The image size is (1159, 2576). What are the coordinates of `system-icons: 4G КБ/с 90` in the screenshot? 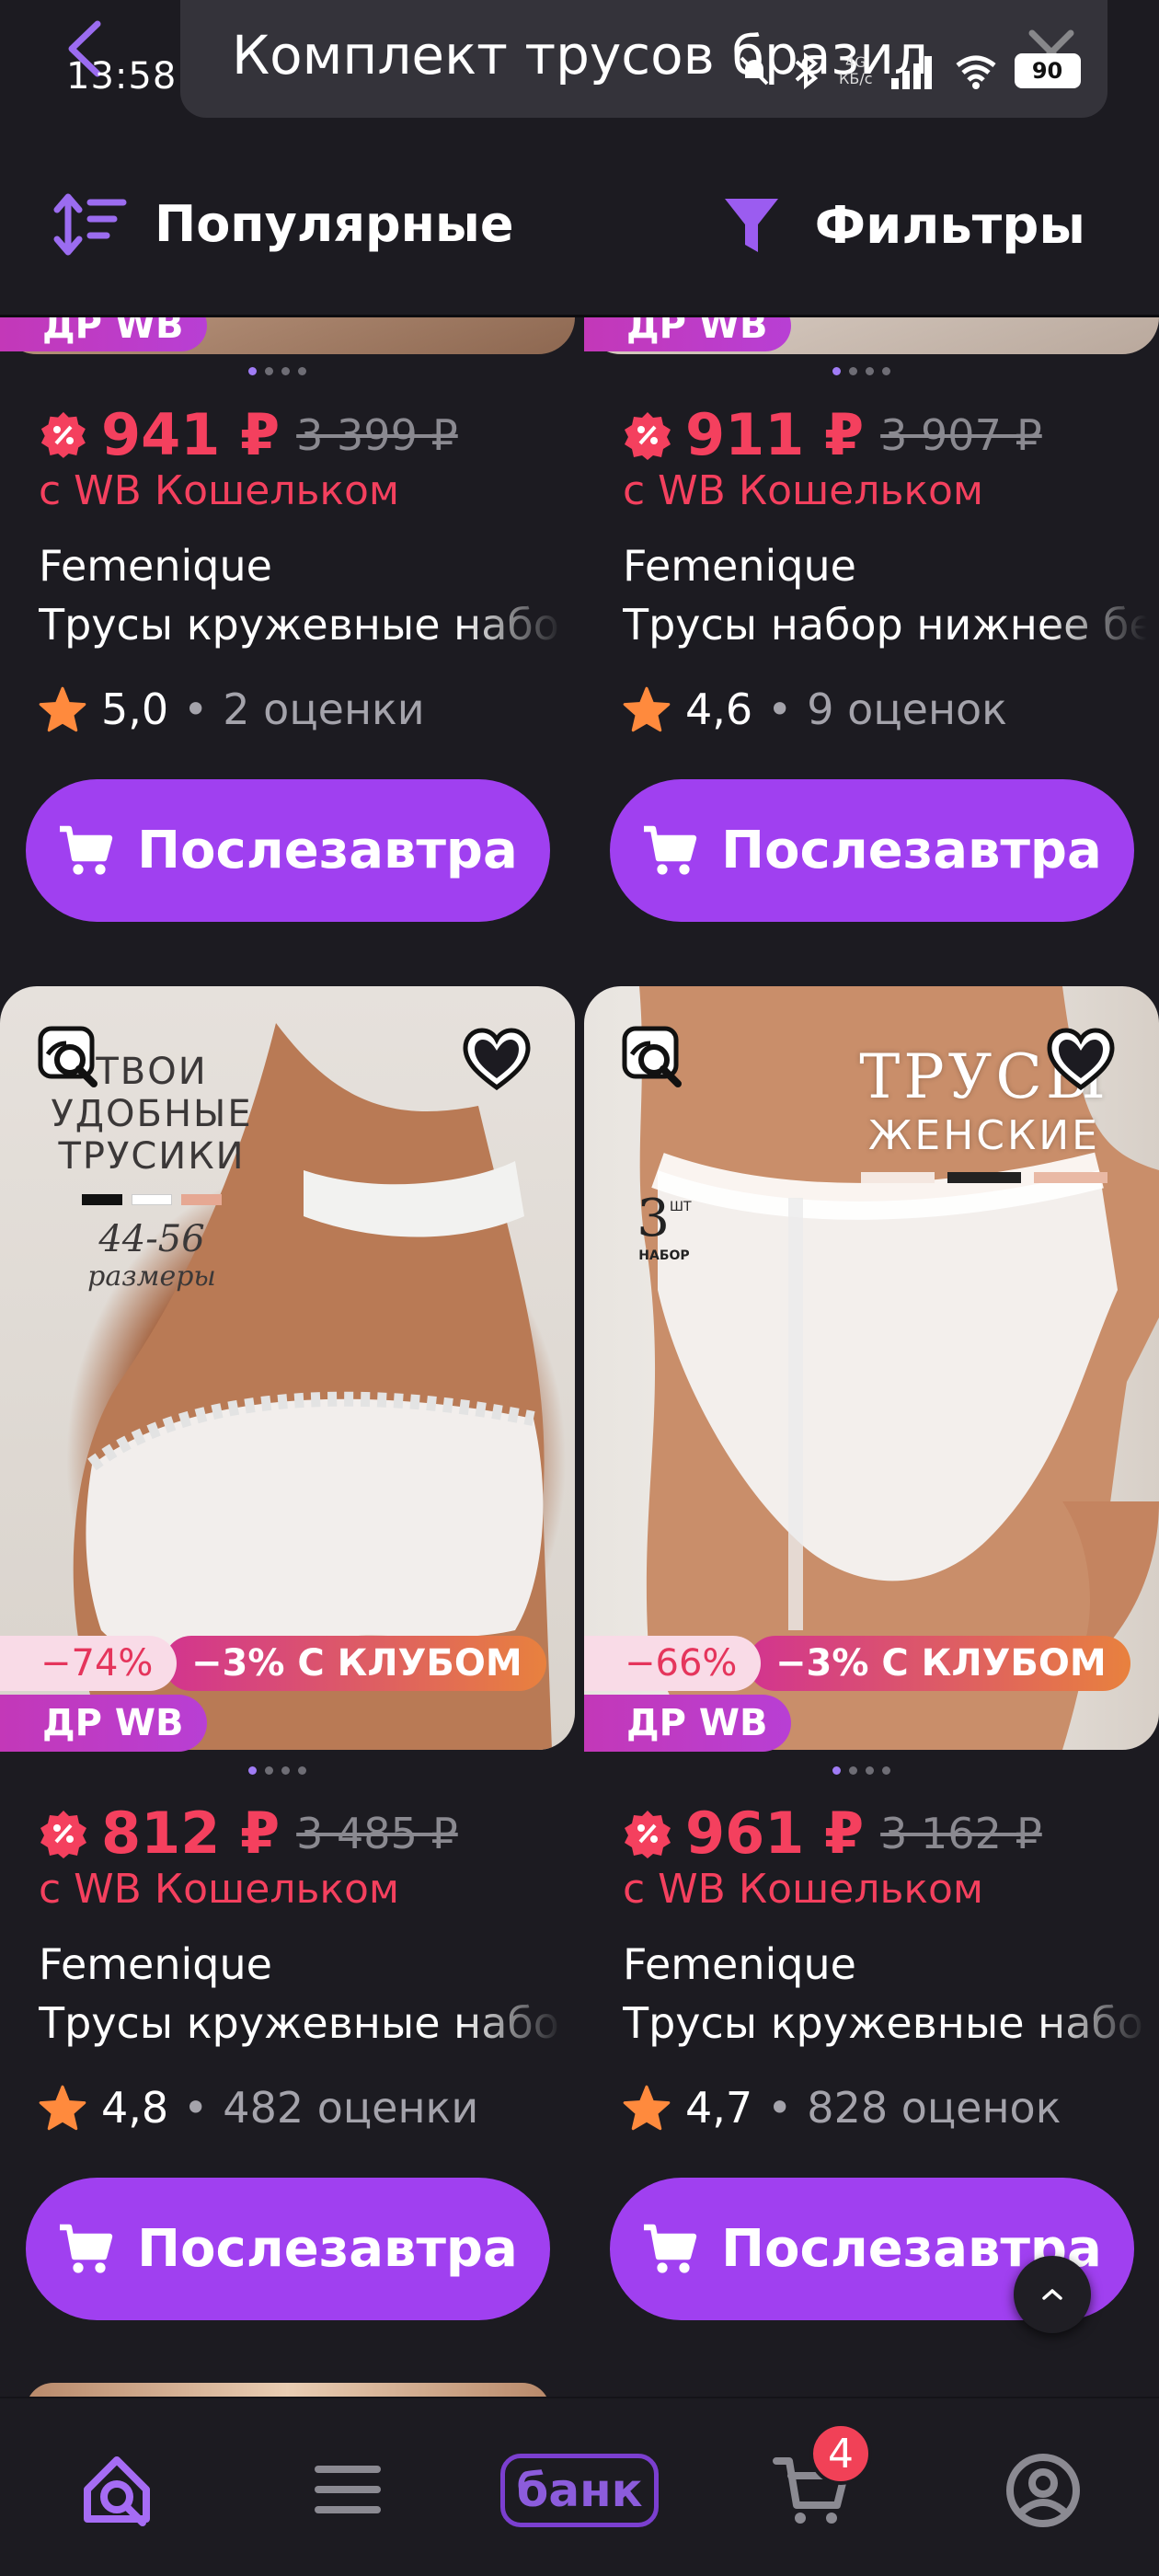 It's located at (908, 71).